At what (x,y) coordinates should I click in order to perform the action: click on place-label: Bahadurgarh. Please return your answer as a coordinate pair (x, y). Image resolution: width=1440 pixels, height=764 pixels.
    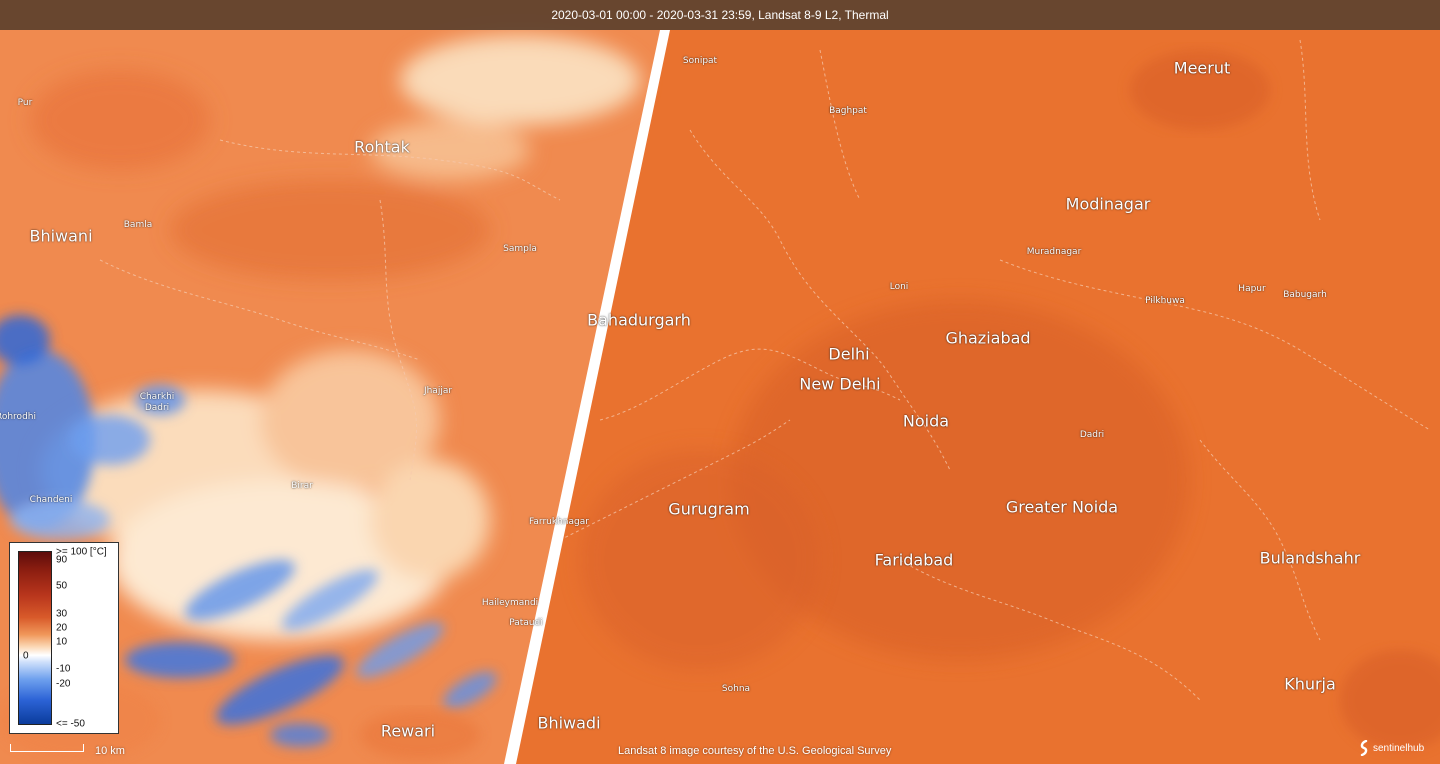
    Looking at the image, I should click on (639, 320).